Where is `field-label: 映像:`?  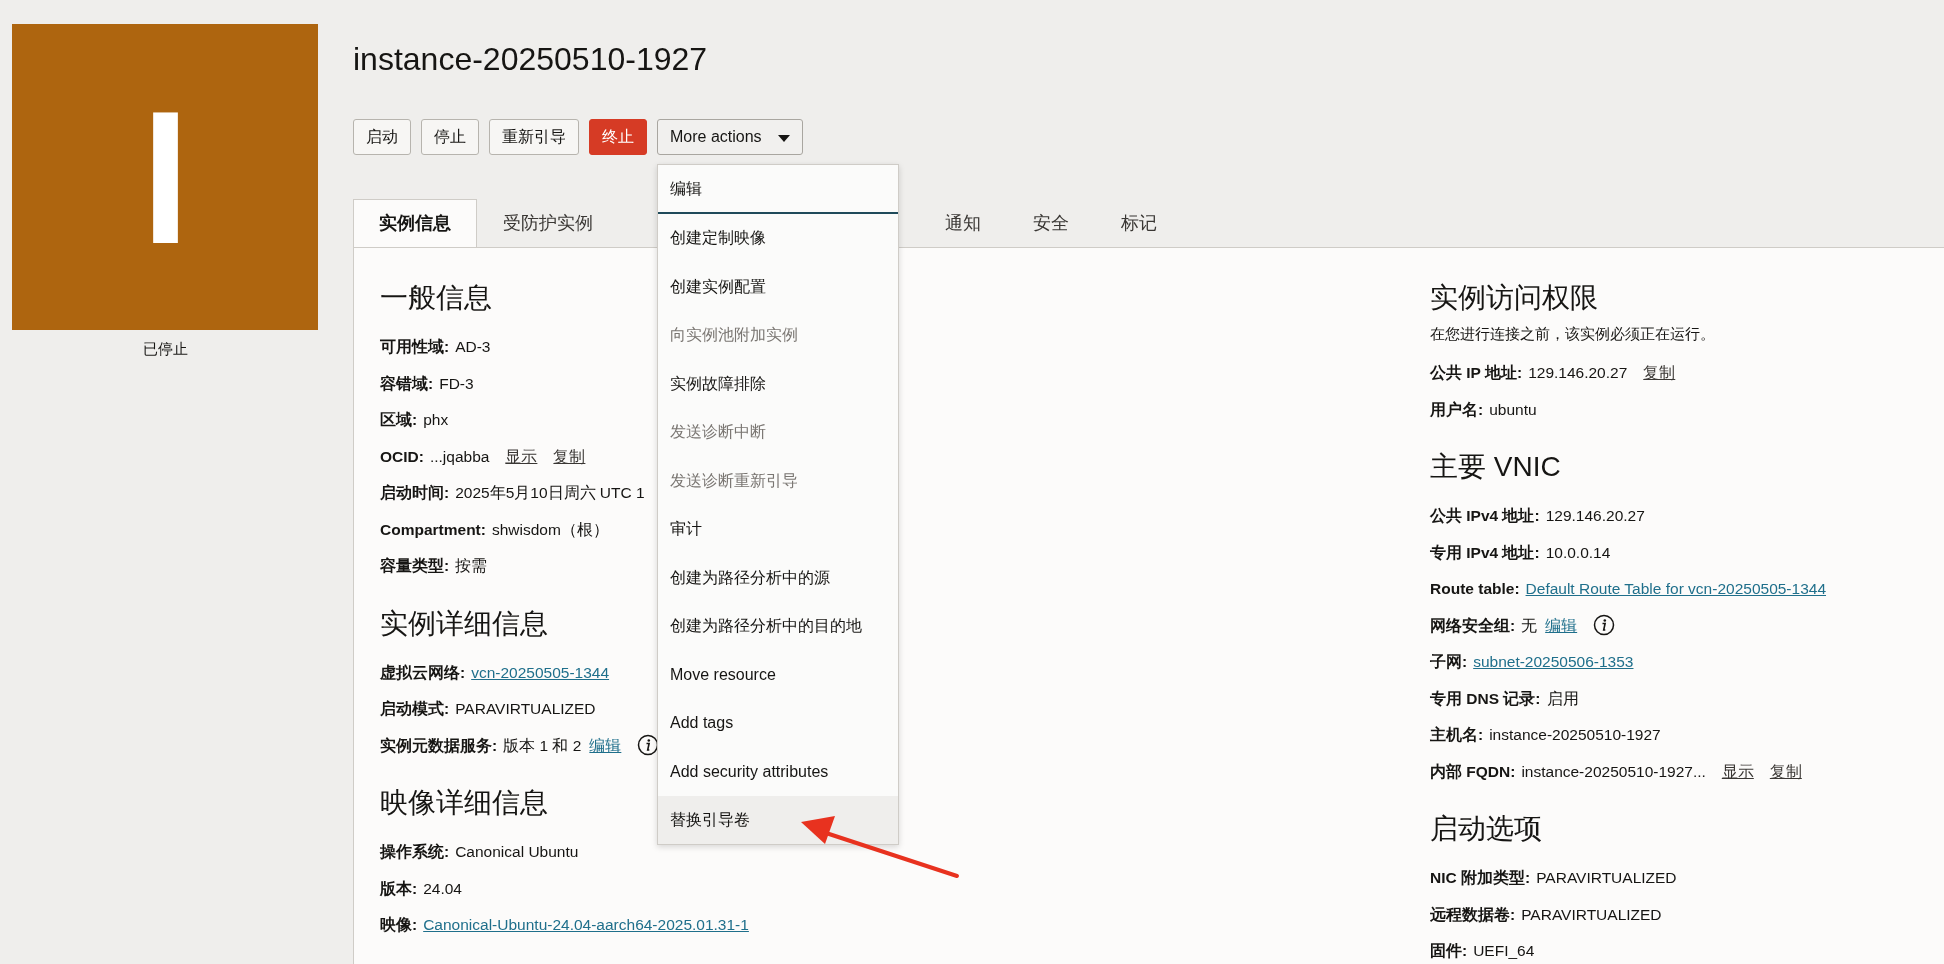 field-label: 映像: is located at coordinates (399, 925).